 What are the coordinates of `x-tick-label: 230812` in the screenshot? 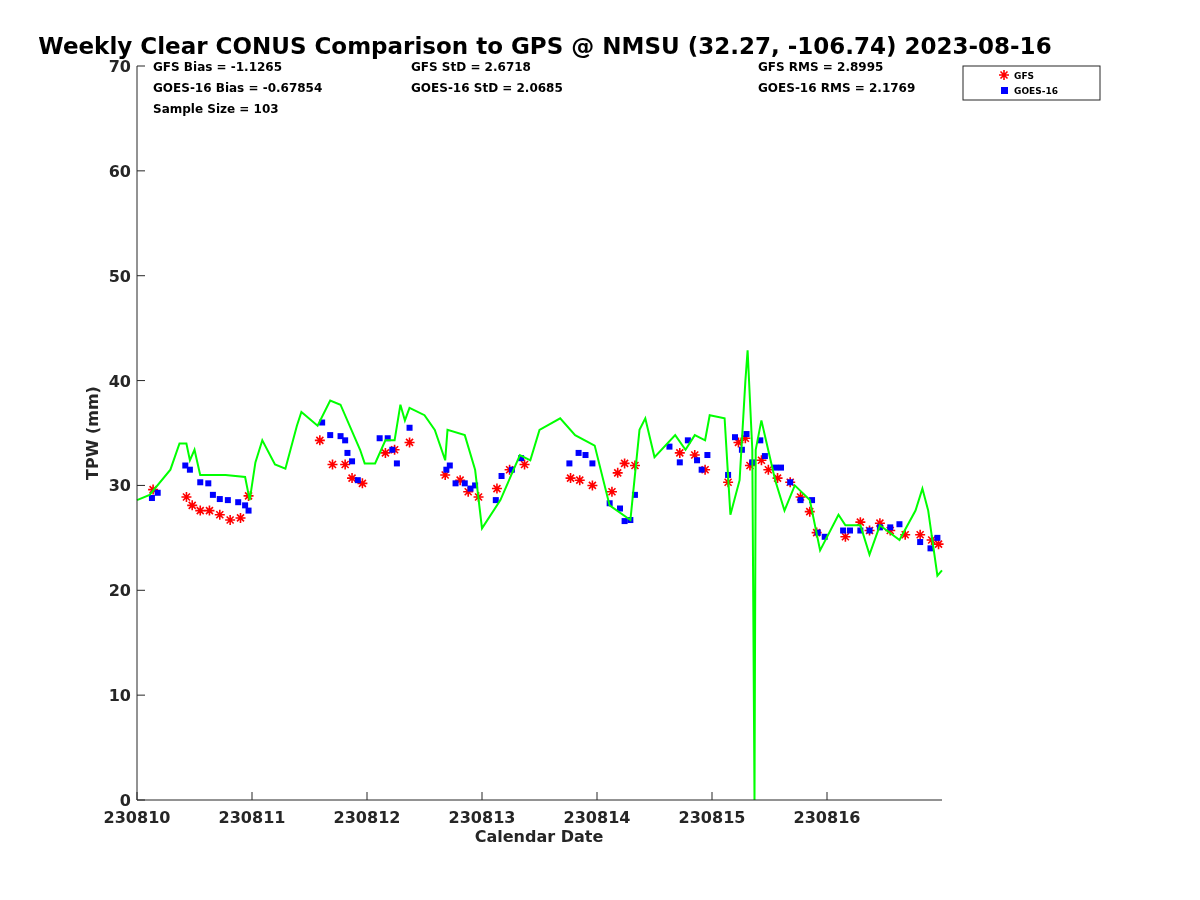 It's located at (367, 817).